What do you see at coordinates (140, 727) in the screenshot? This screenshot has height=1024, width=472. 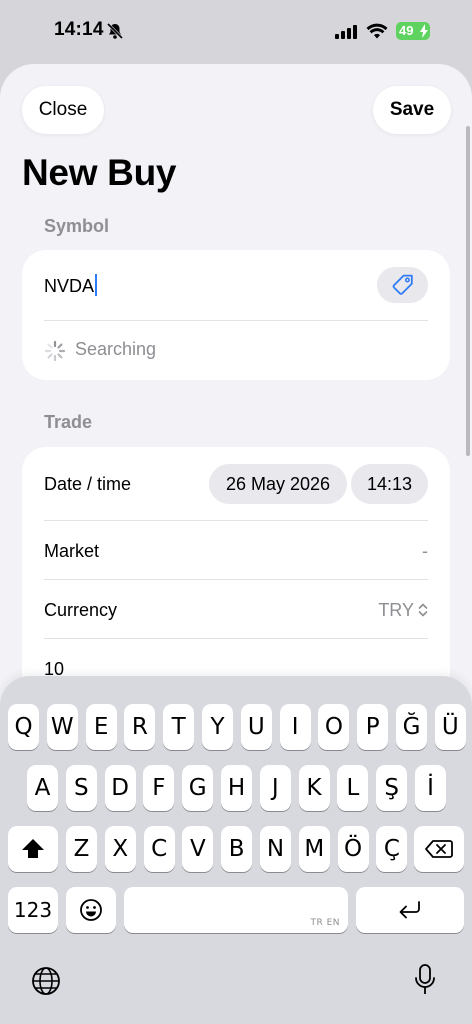 I see `key-r: R` at bounding box center [140, 727].